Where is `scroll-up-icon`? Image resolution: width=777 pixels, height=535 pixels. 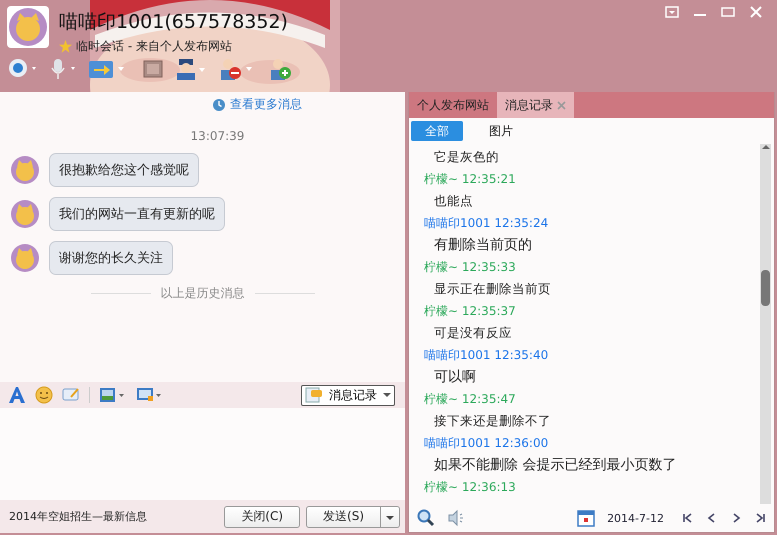
scroll-up-icon is located at coordinates (766, 147).